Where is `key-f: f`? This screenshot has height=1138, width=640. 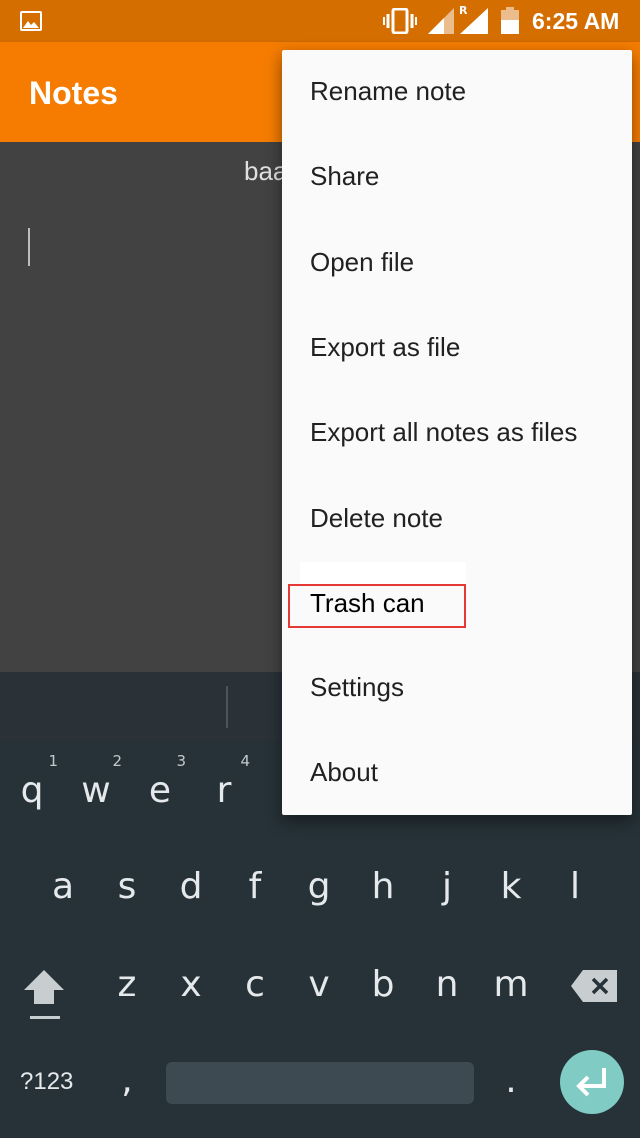 key-f: f is located at coordinates (255, 886).